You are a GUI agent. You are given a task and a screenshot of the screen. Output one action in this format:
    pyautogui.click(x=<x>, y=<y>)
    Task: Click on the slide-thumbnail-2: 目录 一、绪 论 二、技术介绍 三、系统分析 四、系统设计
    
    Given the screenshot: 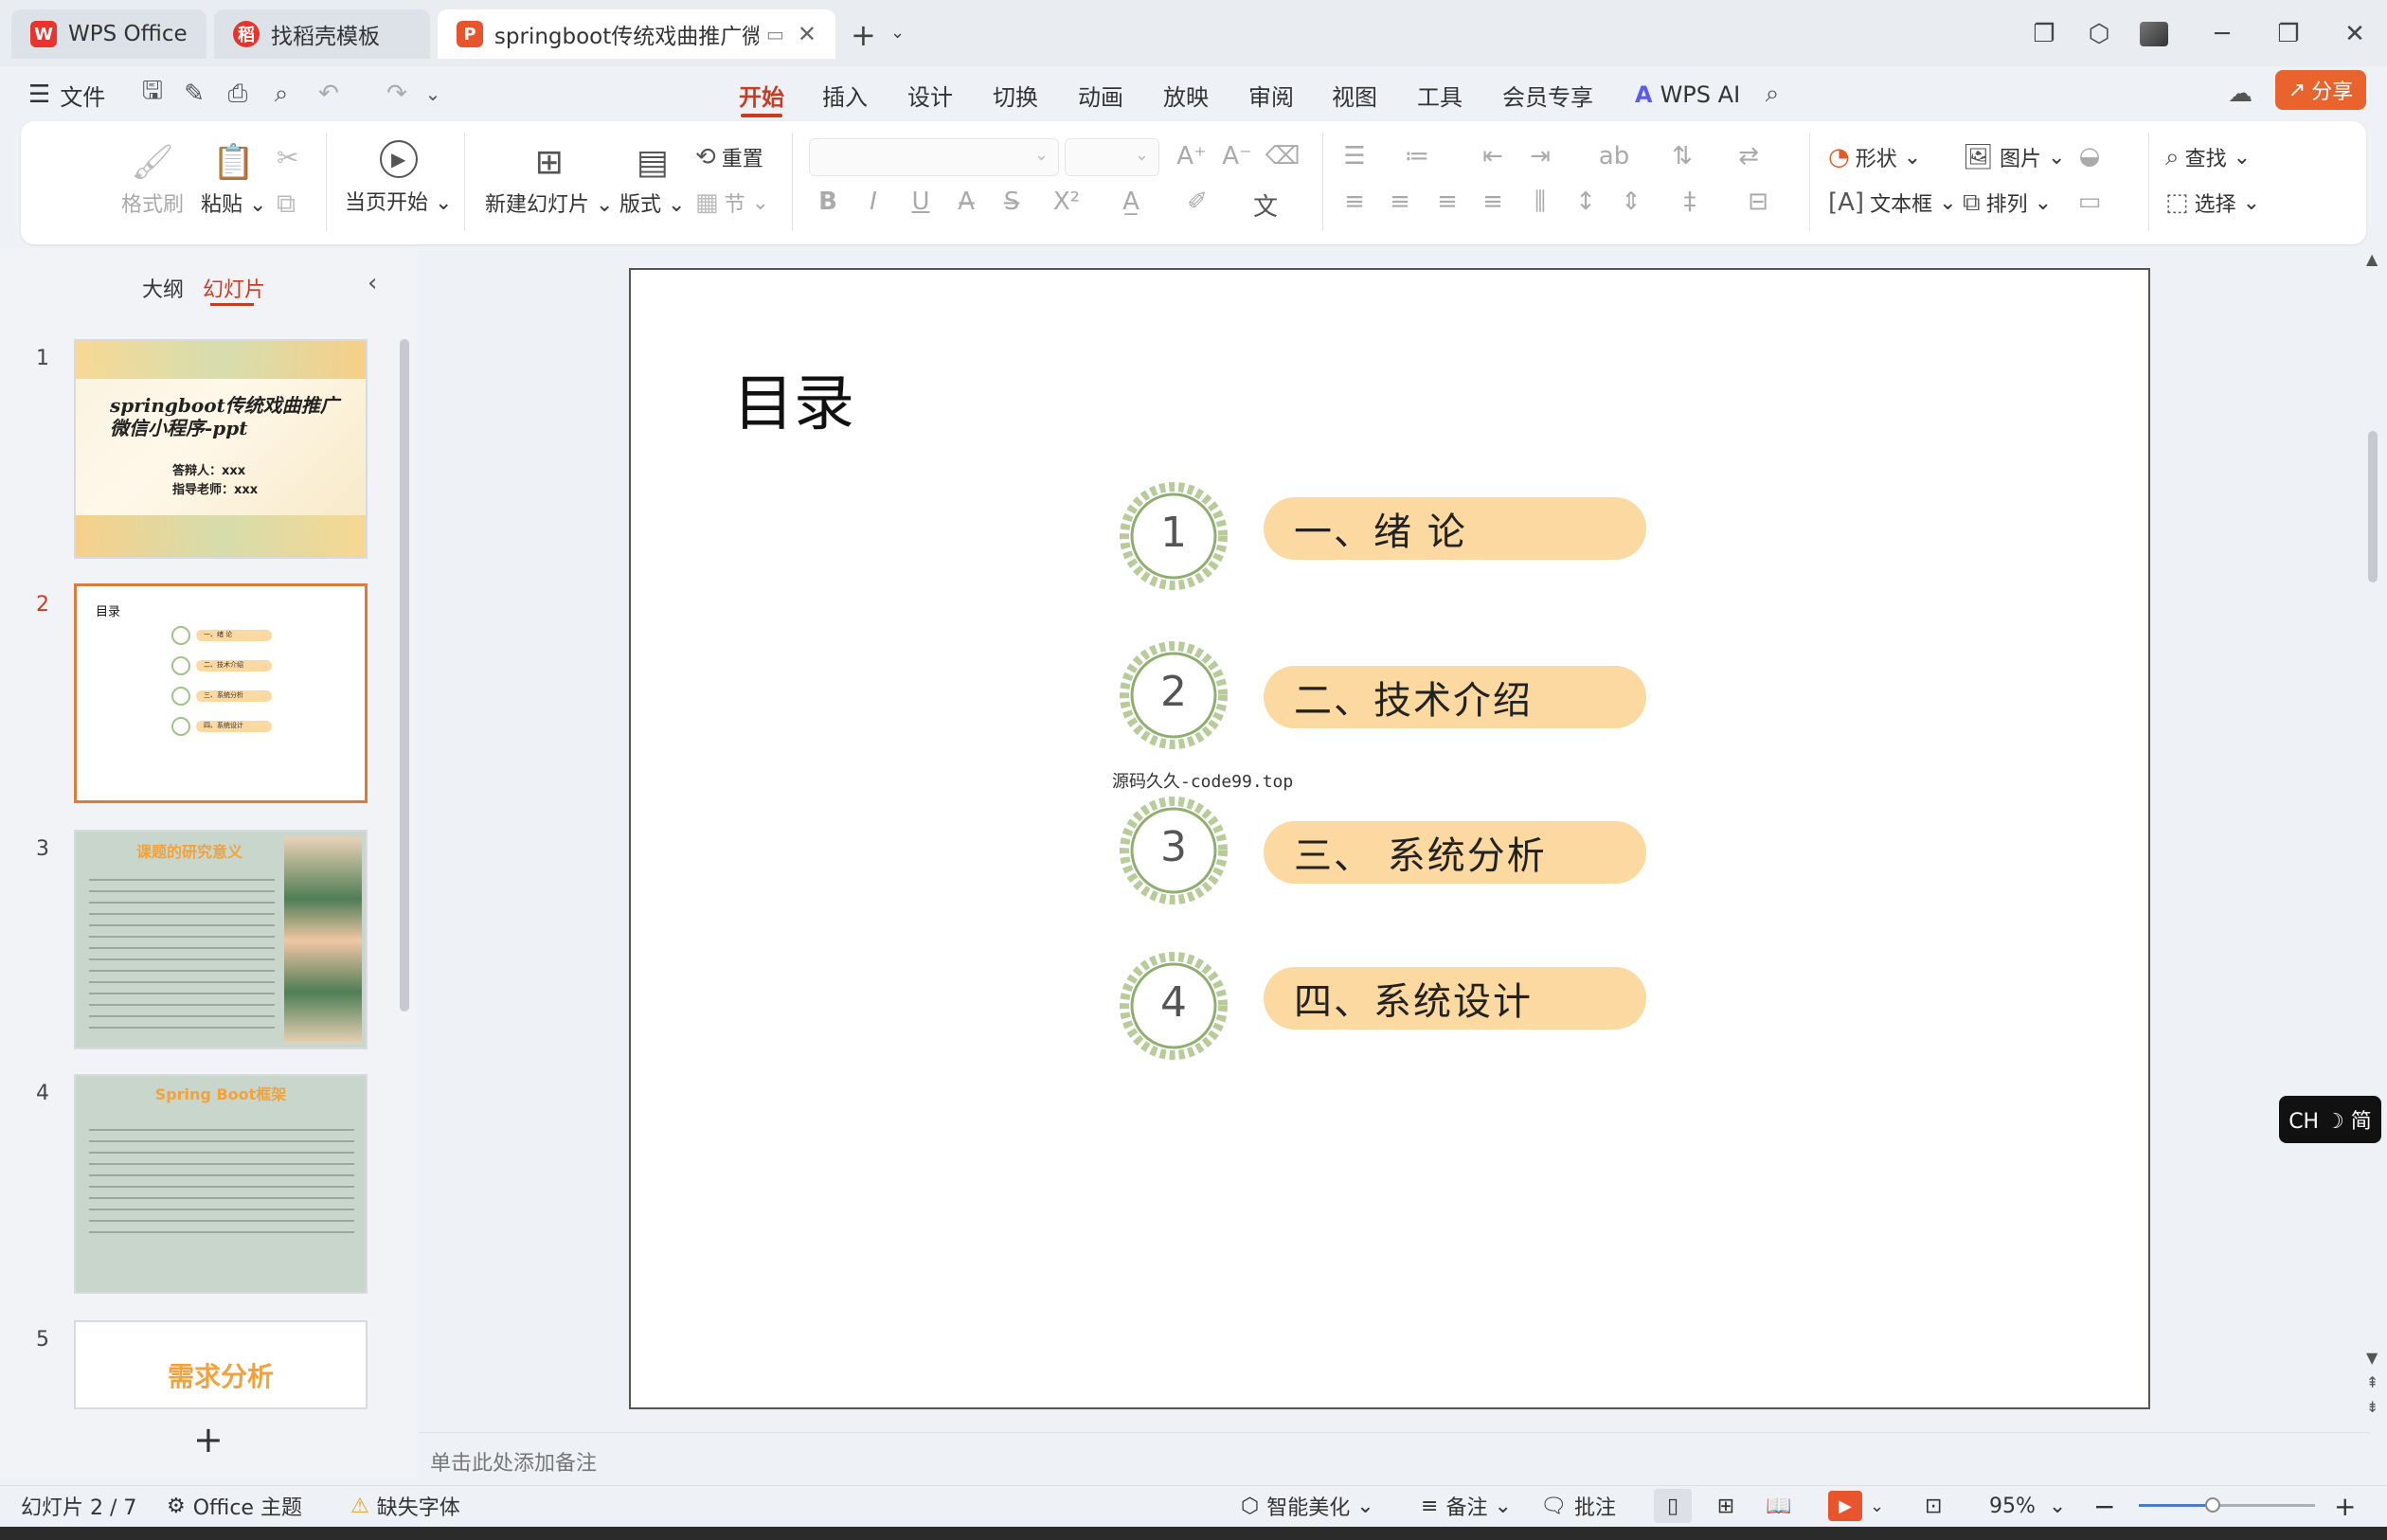 What is the action you would take?
    pyautogui.click(x=221, y=693)
    